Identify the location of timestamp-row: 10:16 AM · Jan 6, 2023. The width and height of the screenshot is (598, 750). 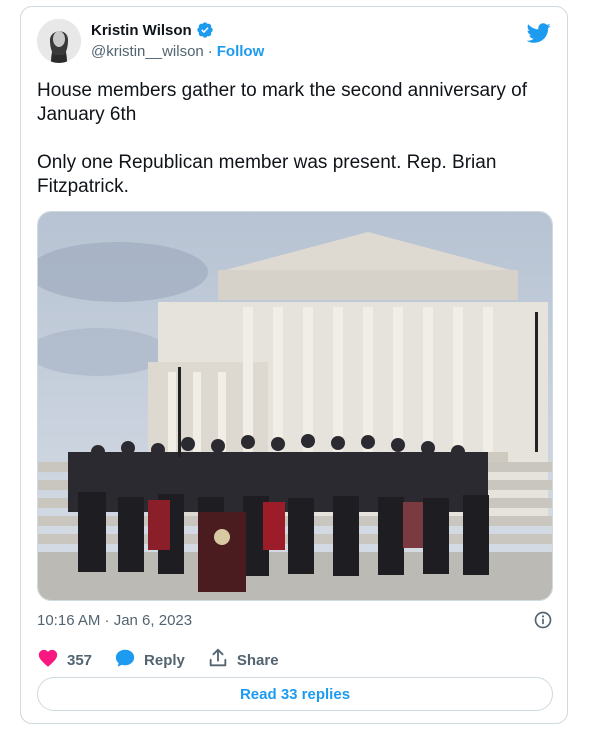
(295, 620).